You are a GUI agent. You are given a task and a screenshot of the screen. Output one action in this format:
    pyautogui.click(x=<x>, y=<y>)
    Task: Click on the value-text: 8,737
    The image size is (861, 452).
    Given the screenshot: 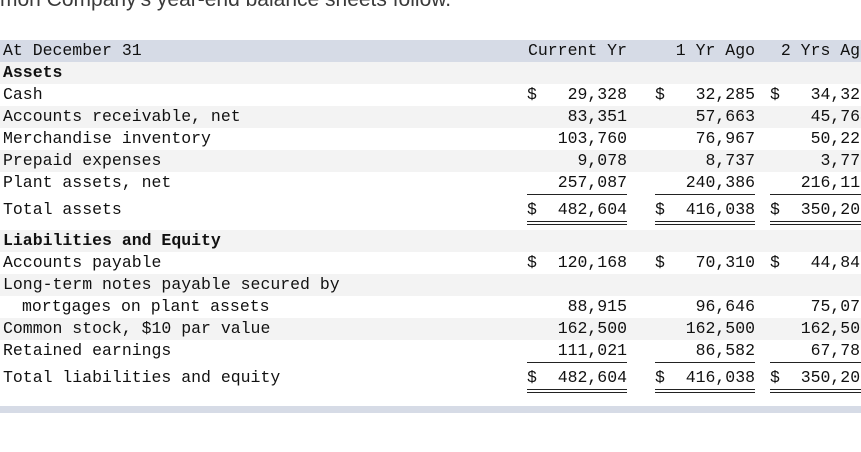 What is the action you would take?
    pyautogui.click(x=730, y=160)
    